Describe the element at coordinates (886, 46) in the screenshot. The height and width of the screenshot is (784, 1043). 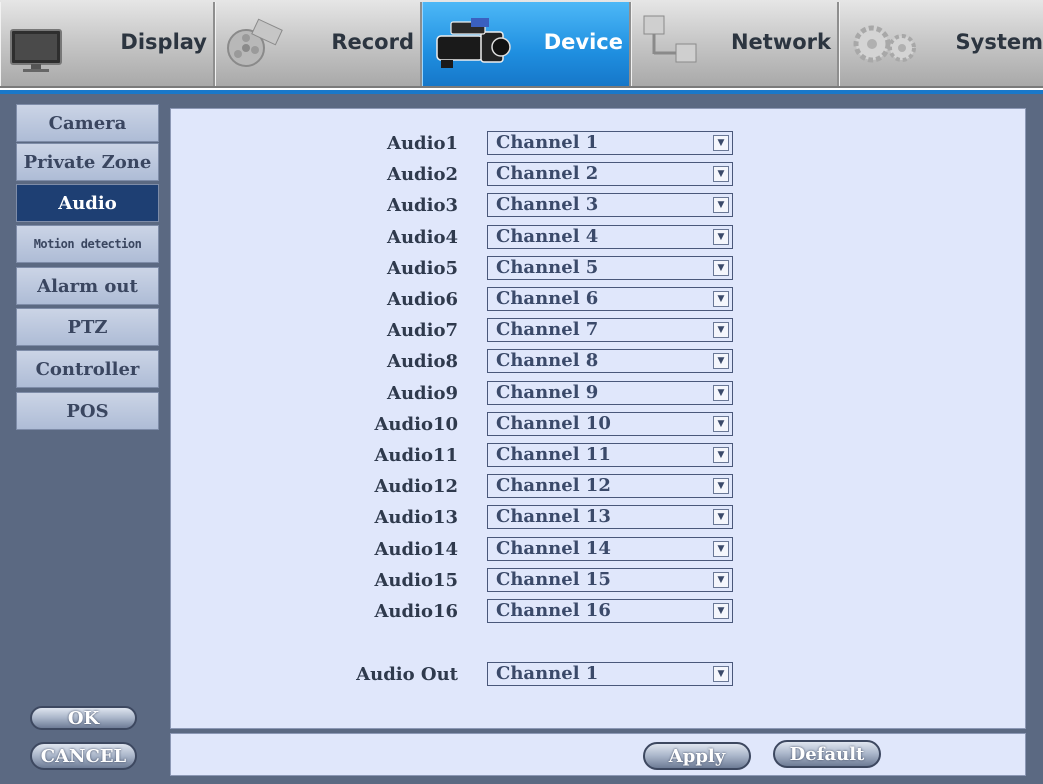
I see `gears-icon` at that location.